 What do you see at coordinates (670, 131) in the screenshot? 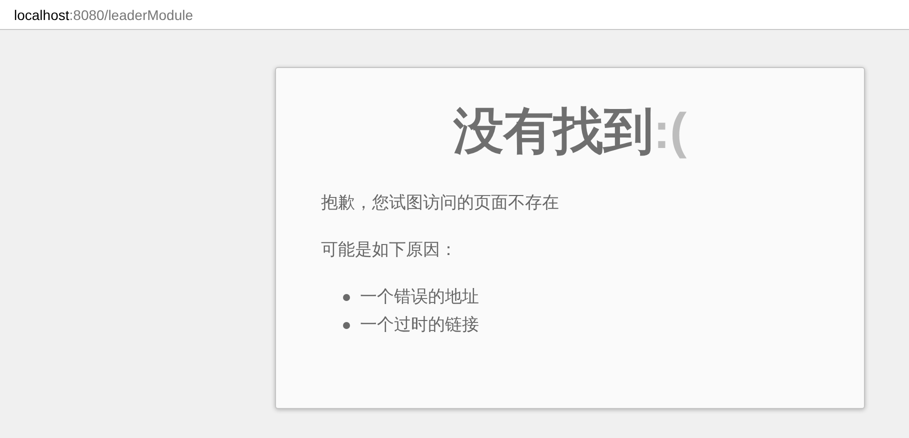
I see `sad-emoticon: :(` at bounding box center [670, 131].